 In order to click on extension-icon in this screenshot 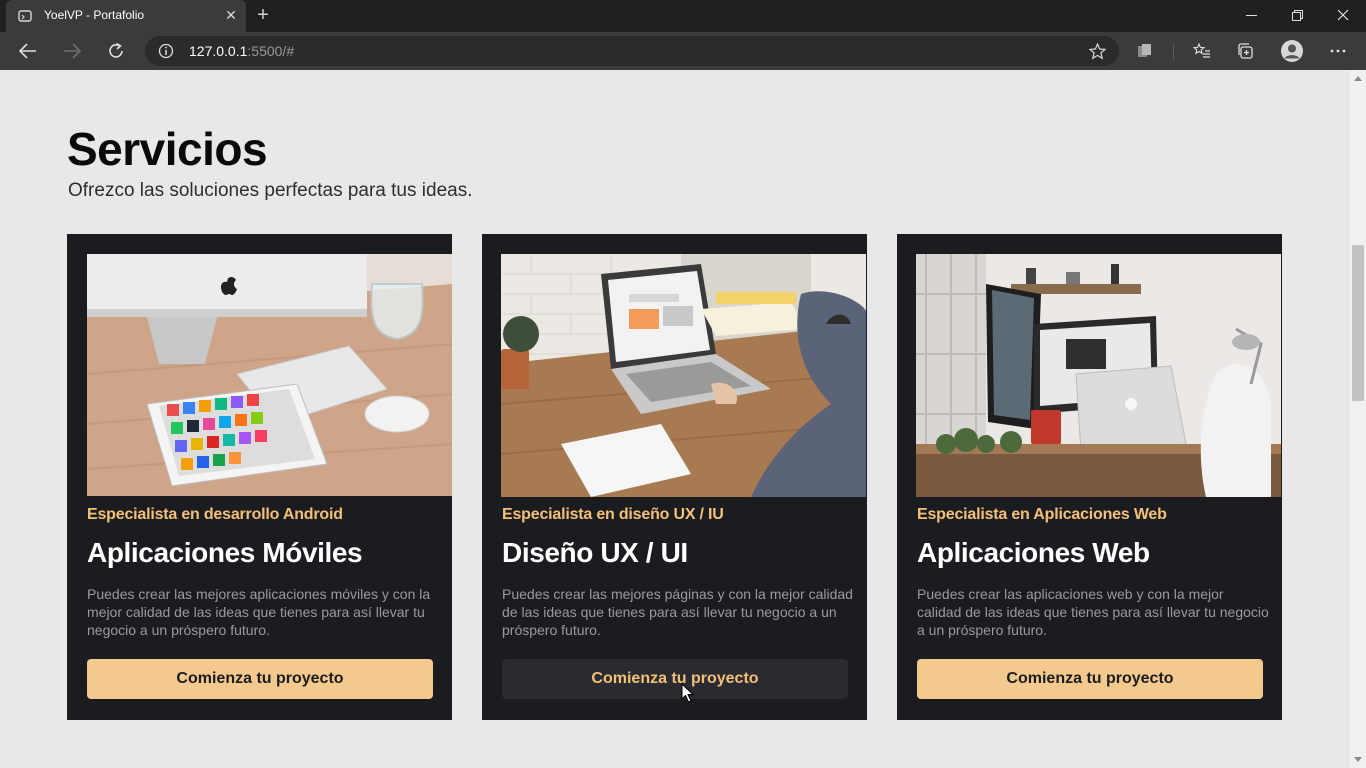, I will do `click(1145, 51)`.